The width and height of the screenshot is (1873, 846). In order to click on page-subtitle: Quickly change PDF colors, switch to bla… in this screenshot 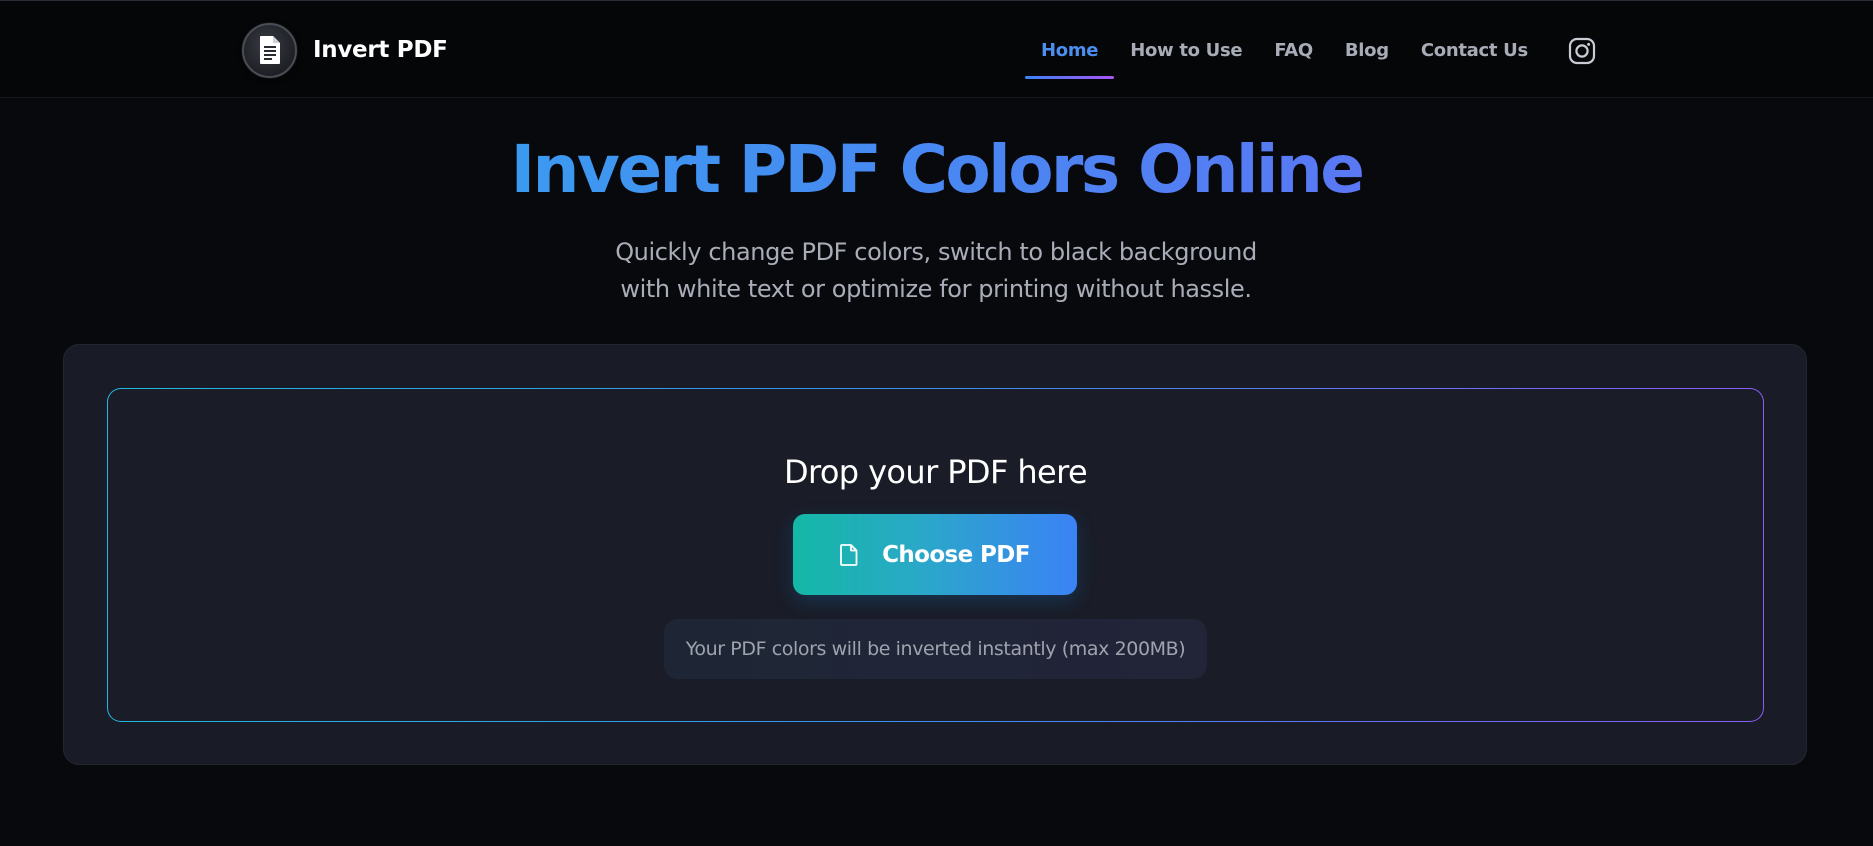, I will do `click(936, 271)`.